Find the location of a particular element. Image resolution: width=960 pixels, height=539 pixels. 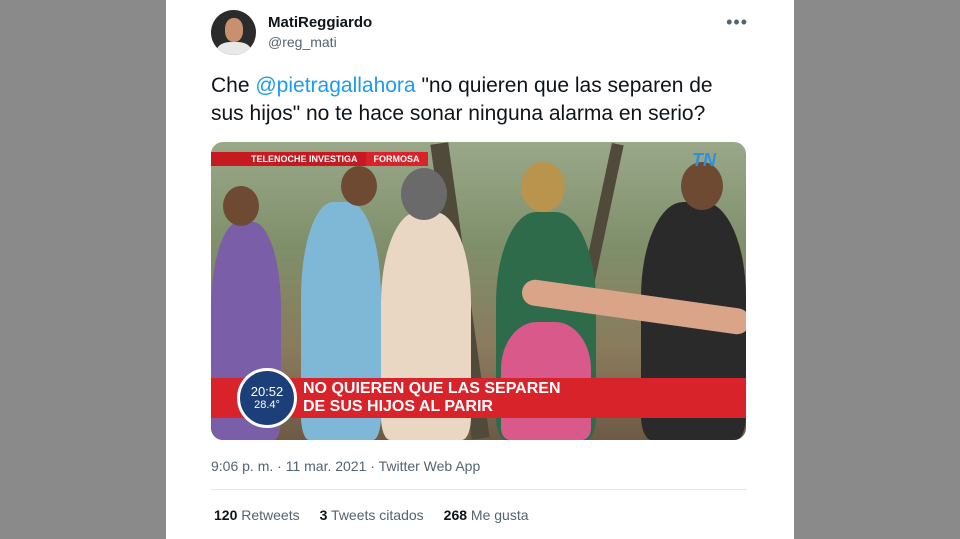

retweets-stat: 120 Retweets is located at coordinates (257, 515).